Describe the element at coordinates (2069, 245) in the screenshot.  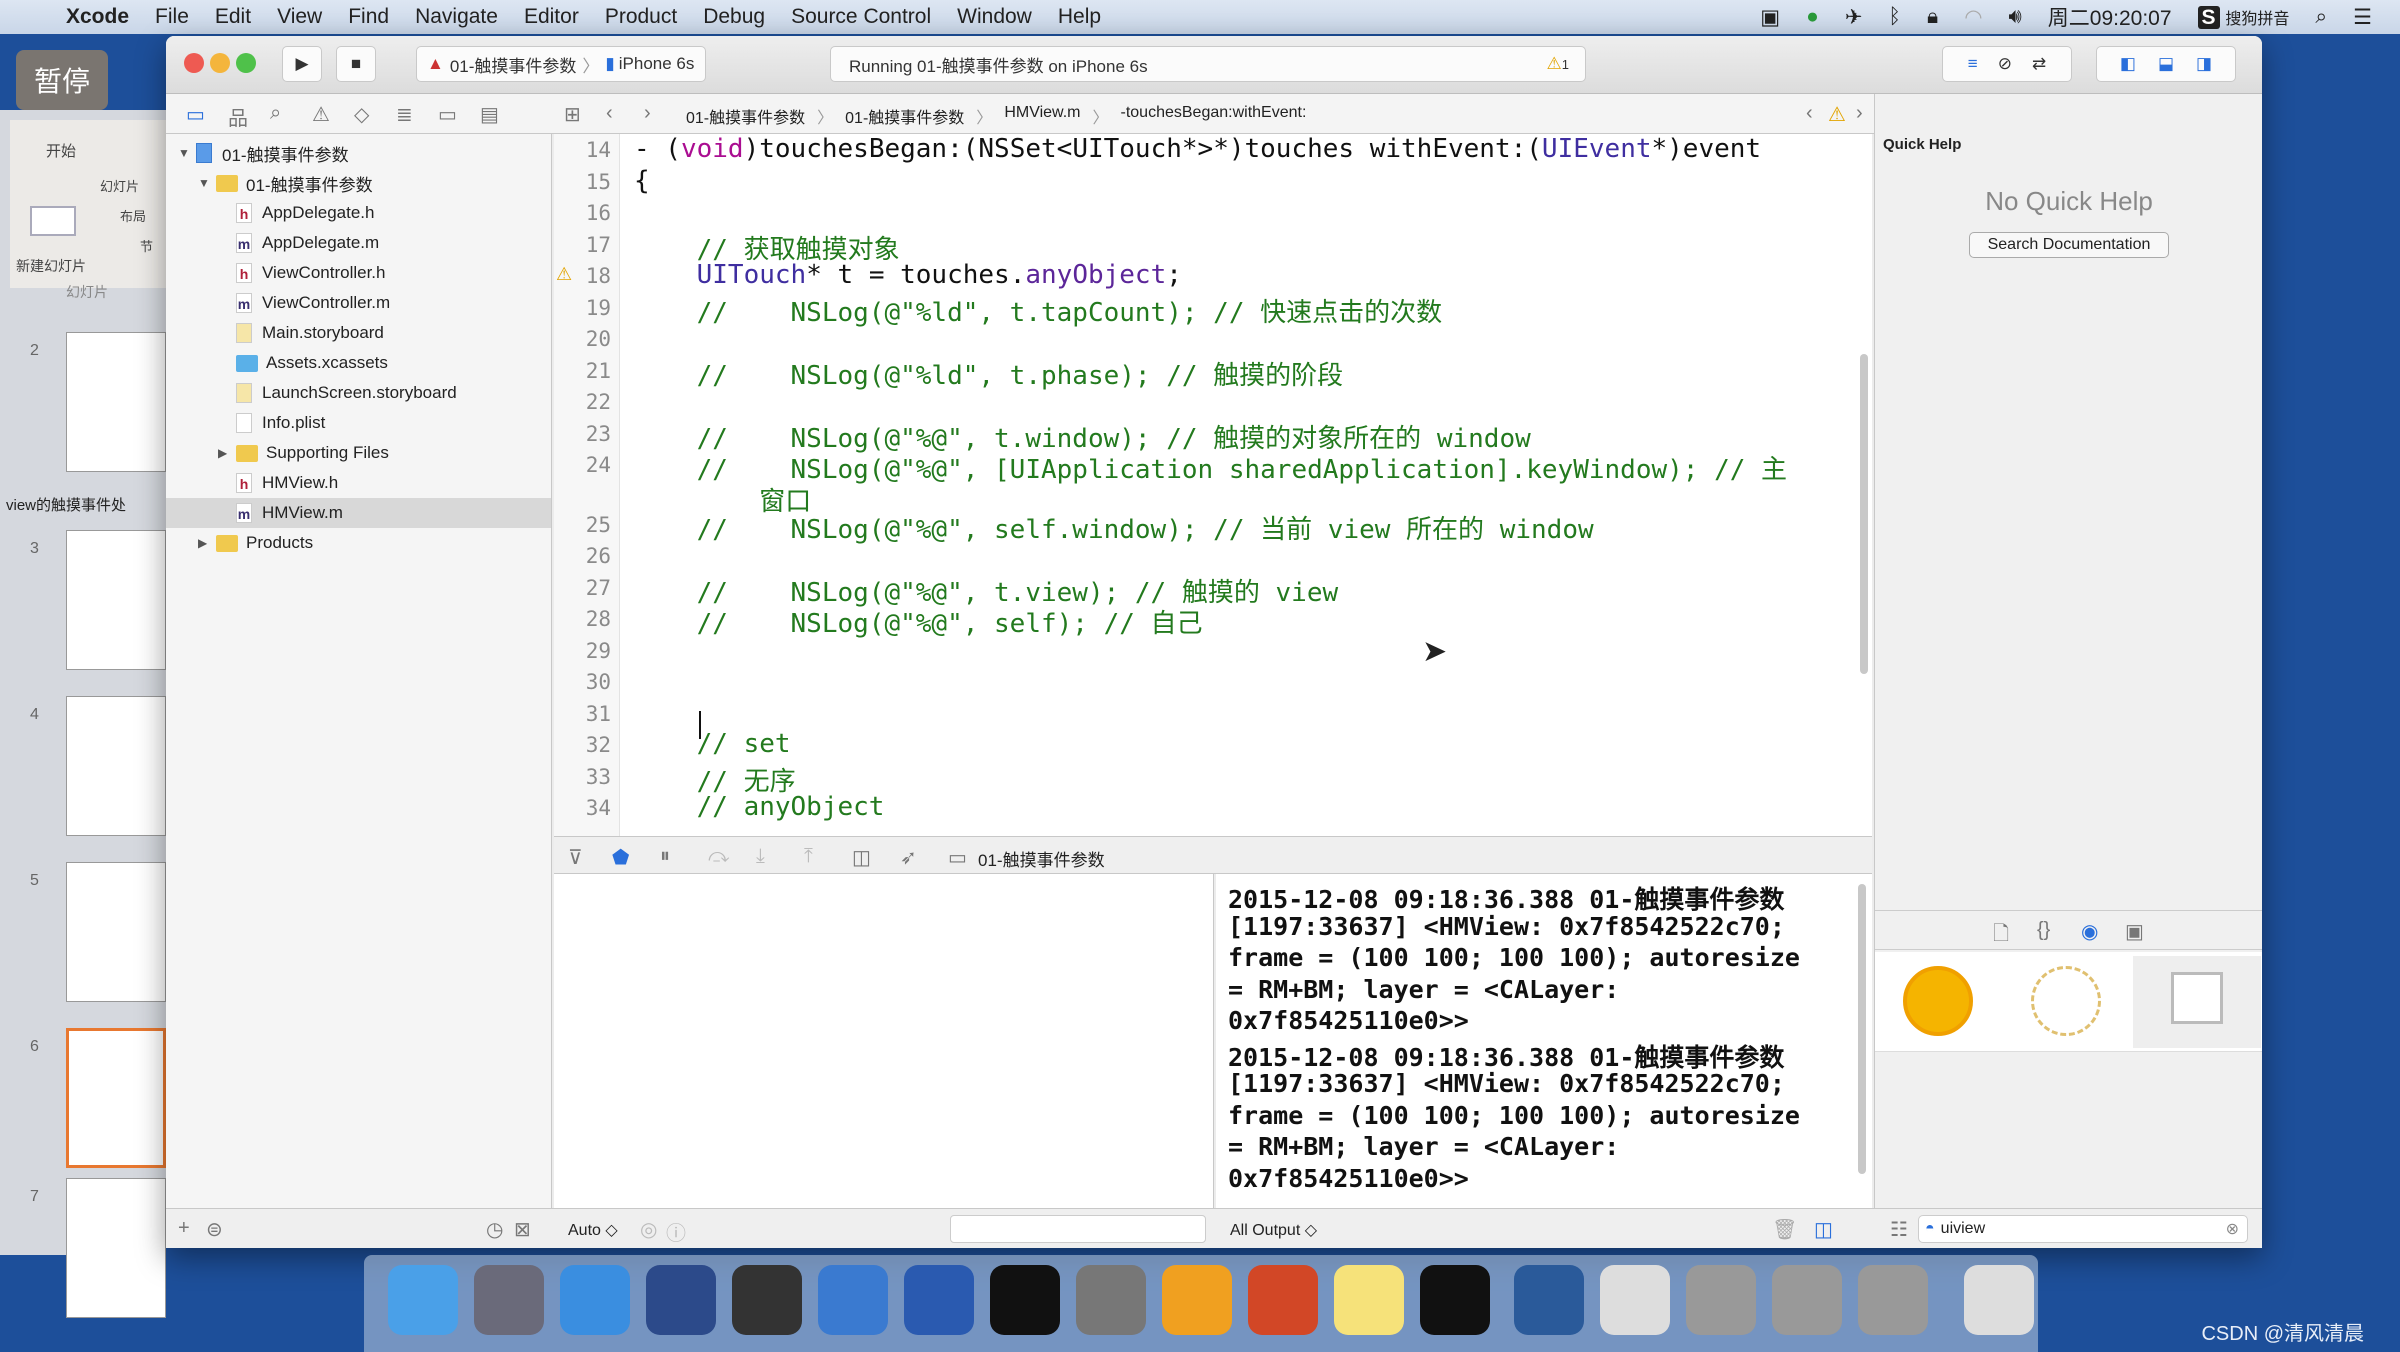
I see `search-documentation-button: Search Documentation` at that location.